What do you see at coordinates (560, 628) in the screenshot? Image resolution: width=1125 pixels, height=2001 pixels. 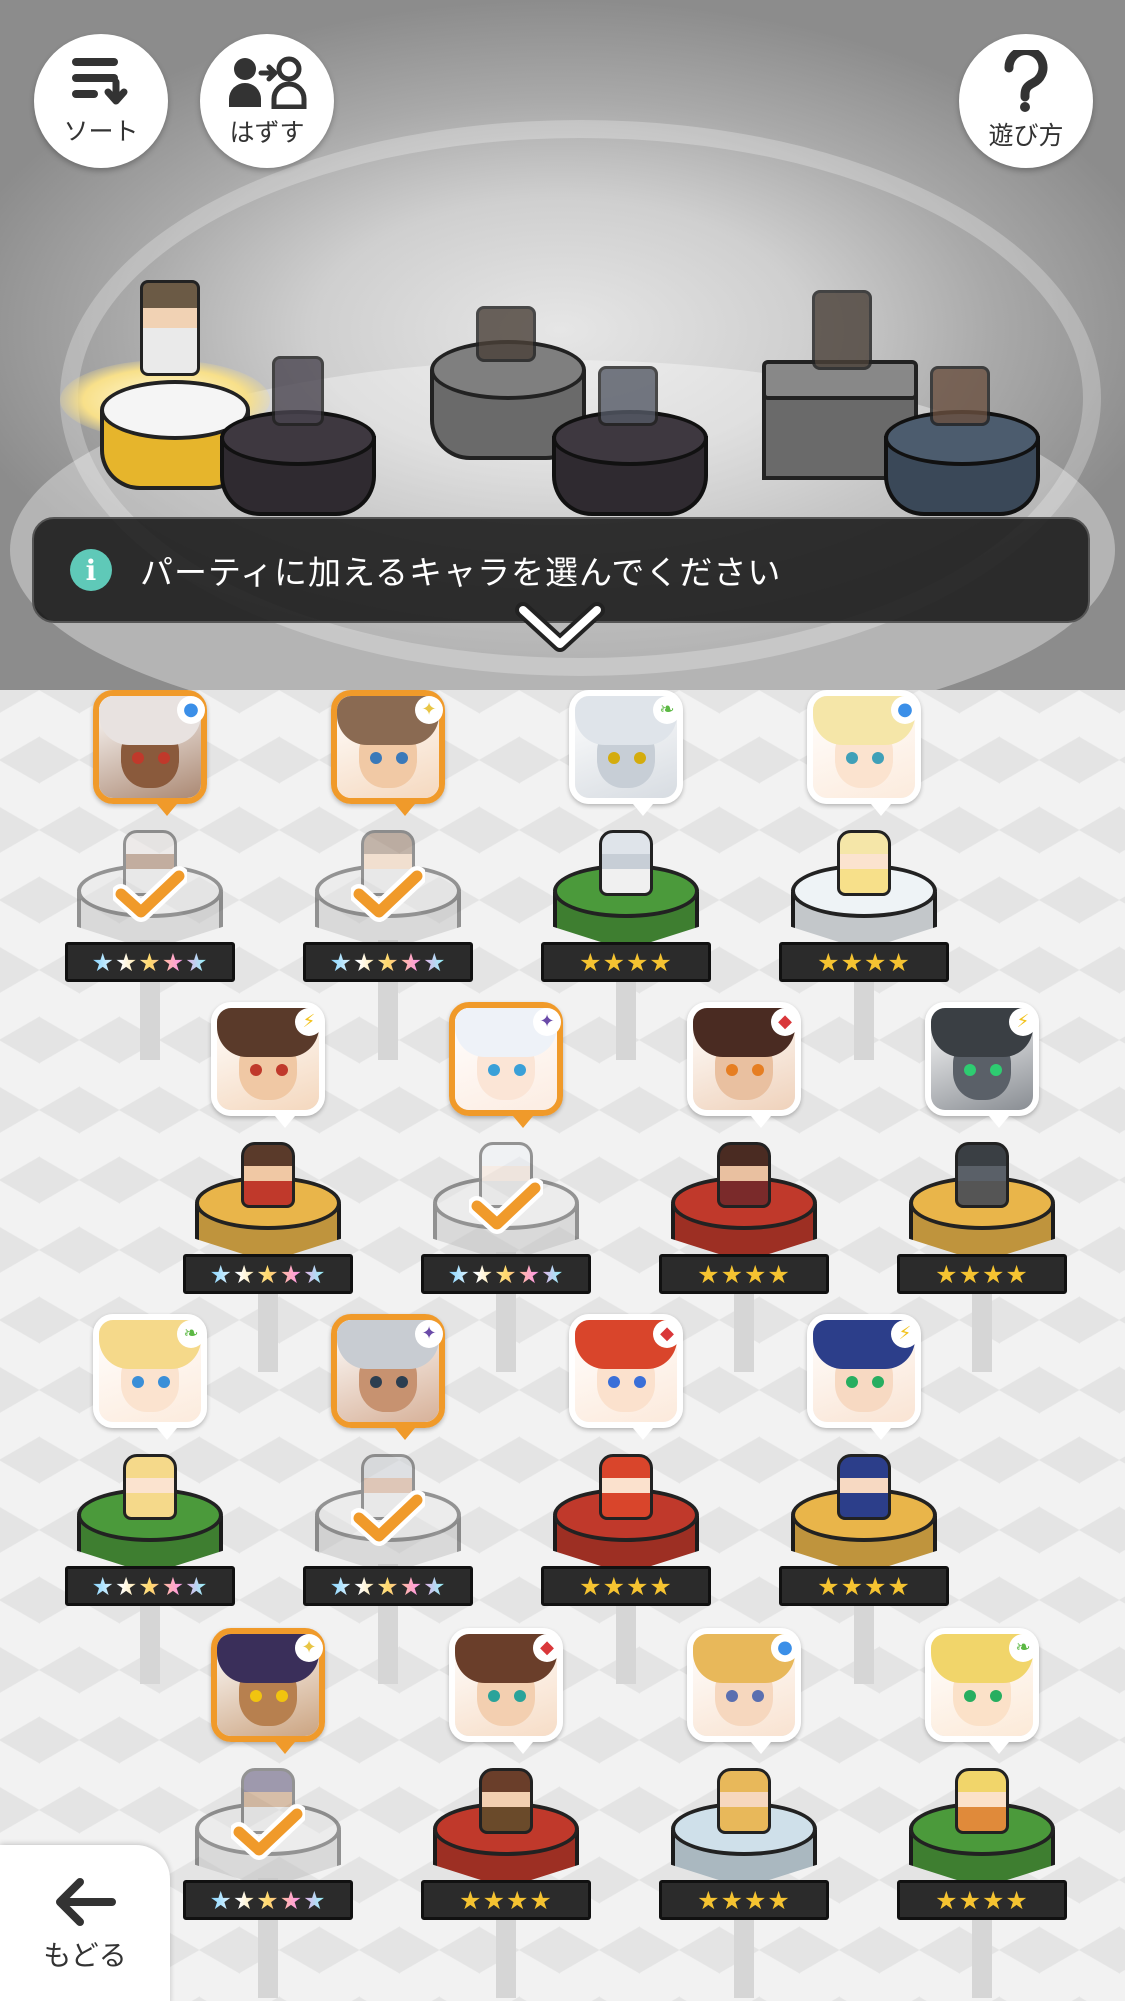 I see `collapse-chevron-icon` at bounding box center [560, 628].